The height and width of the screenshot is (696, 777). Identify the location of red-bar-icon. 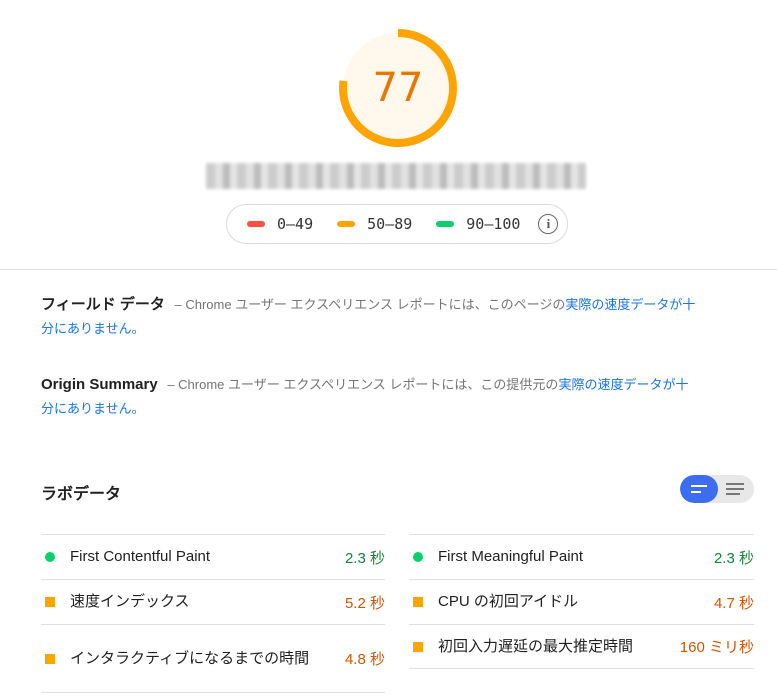
(256, 224).